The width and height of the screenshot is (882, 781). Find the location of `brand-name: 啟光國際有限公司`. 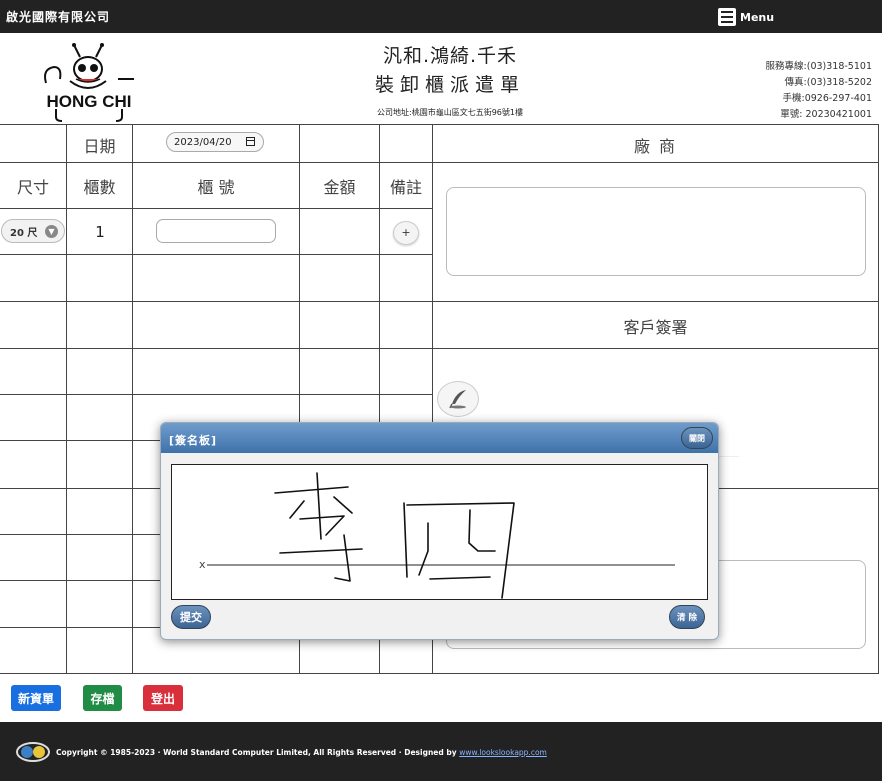

brand-name: 啟光國際有限公司 is located at coordinates (58, 17).